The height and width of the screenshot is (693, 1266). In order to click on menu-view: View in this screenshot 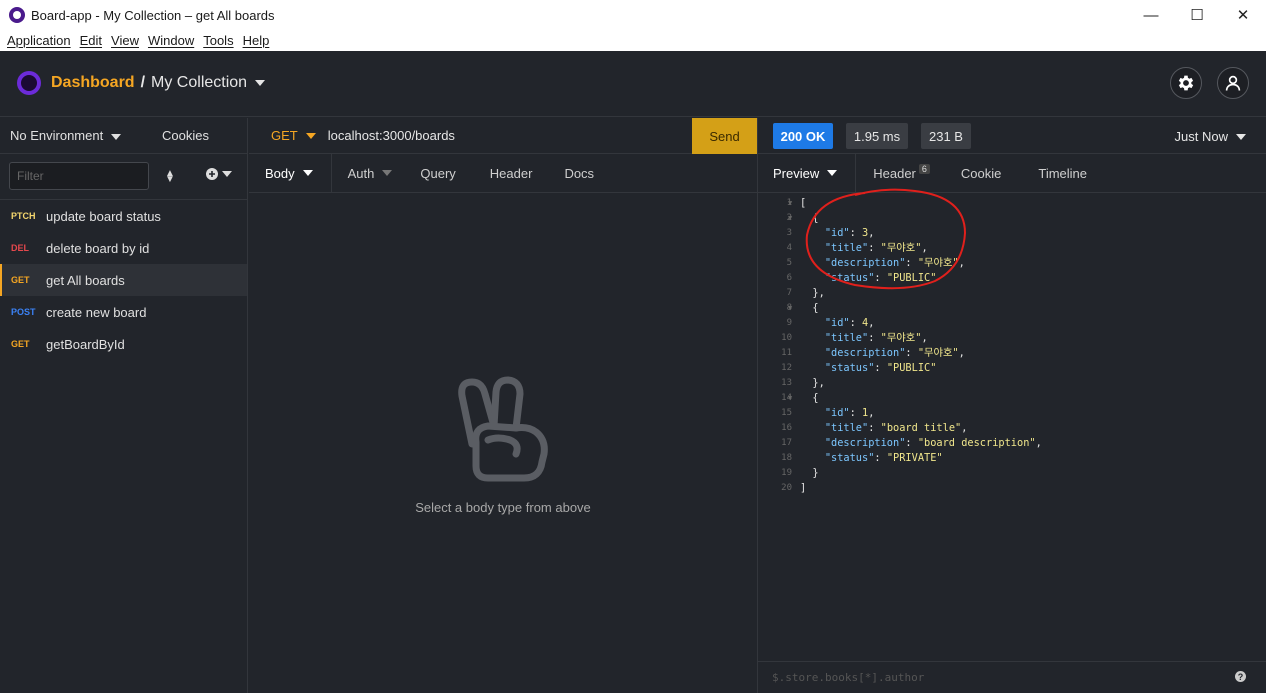, I will do `click(125, 40)`.